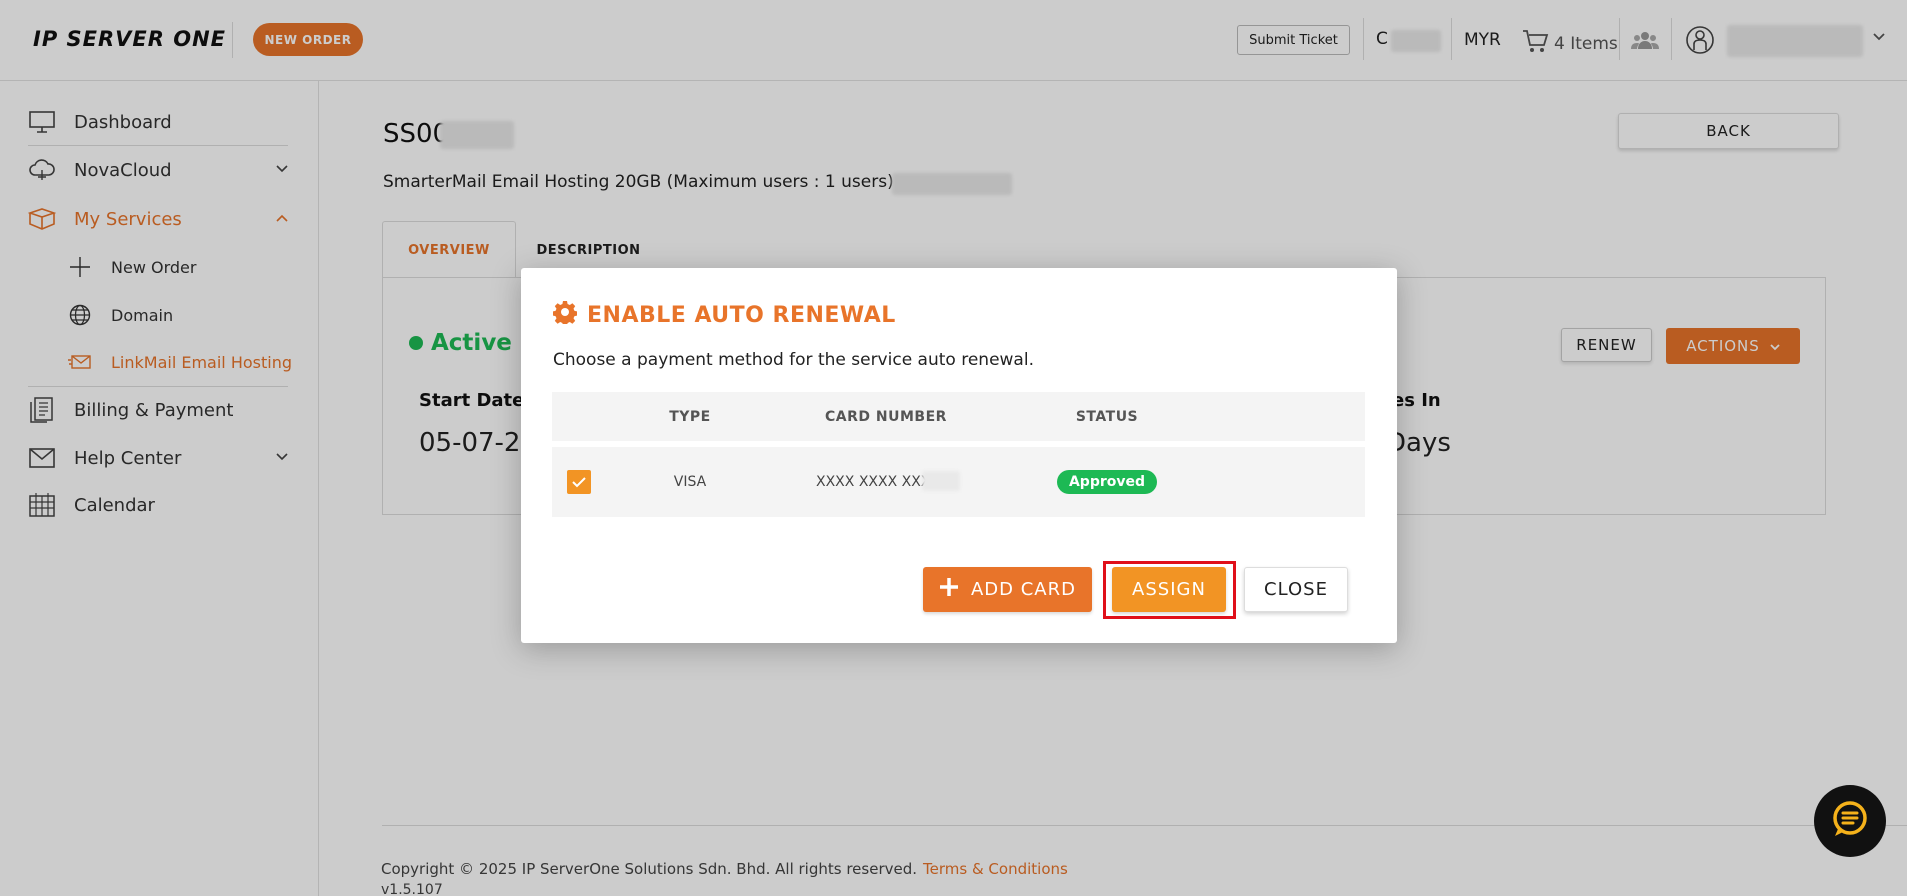  What do you see at coordinates (958, 416) in the screenshot?
I see `table-header: TYPE CARD NUMBER STATUS` at bounding box center [958, 416].